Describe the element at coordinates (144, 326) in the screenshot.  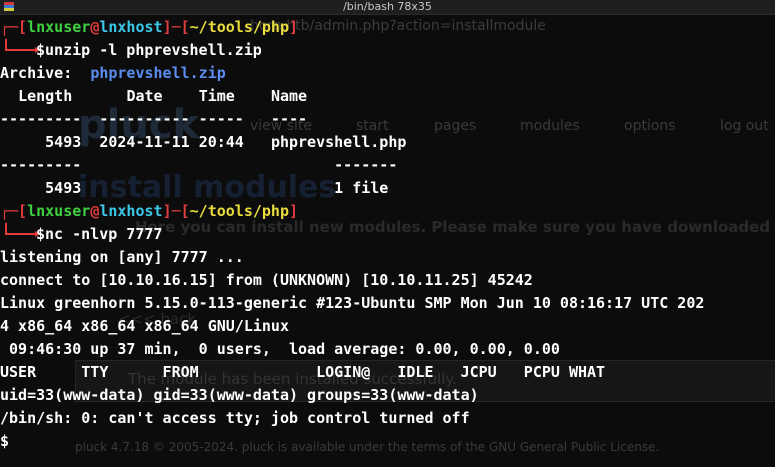
I see `output-line: 4 x86_64 x86_64 x86_64 GNU/Linux` at that location.